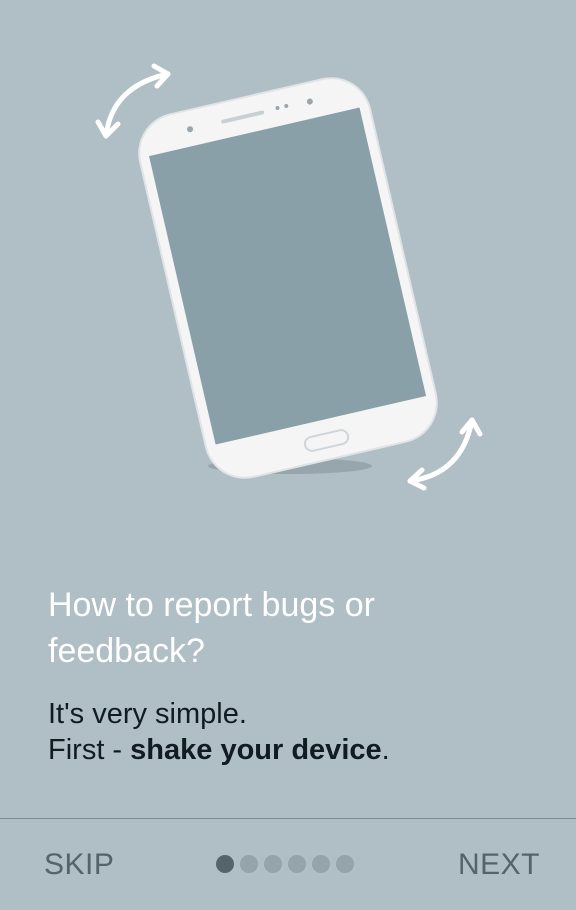 Image resolution: width=576 pixels, height=910 pixels. I want to click on skip-button: SKIP, so click(79, 864).